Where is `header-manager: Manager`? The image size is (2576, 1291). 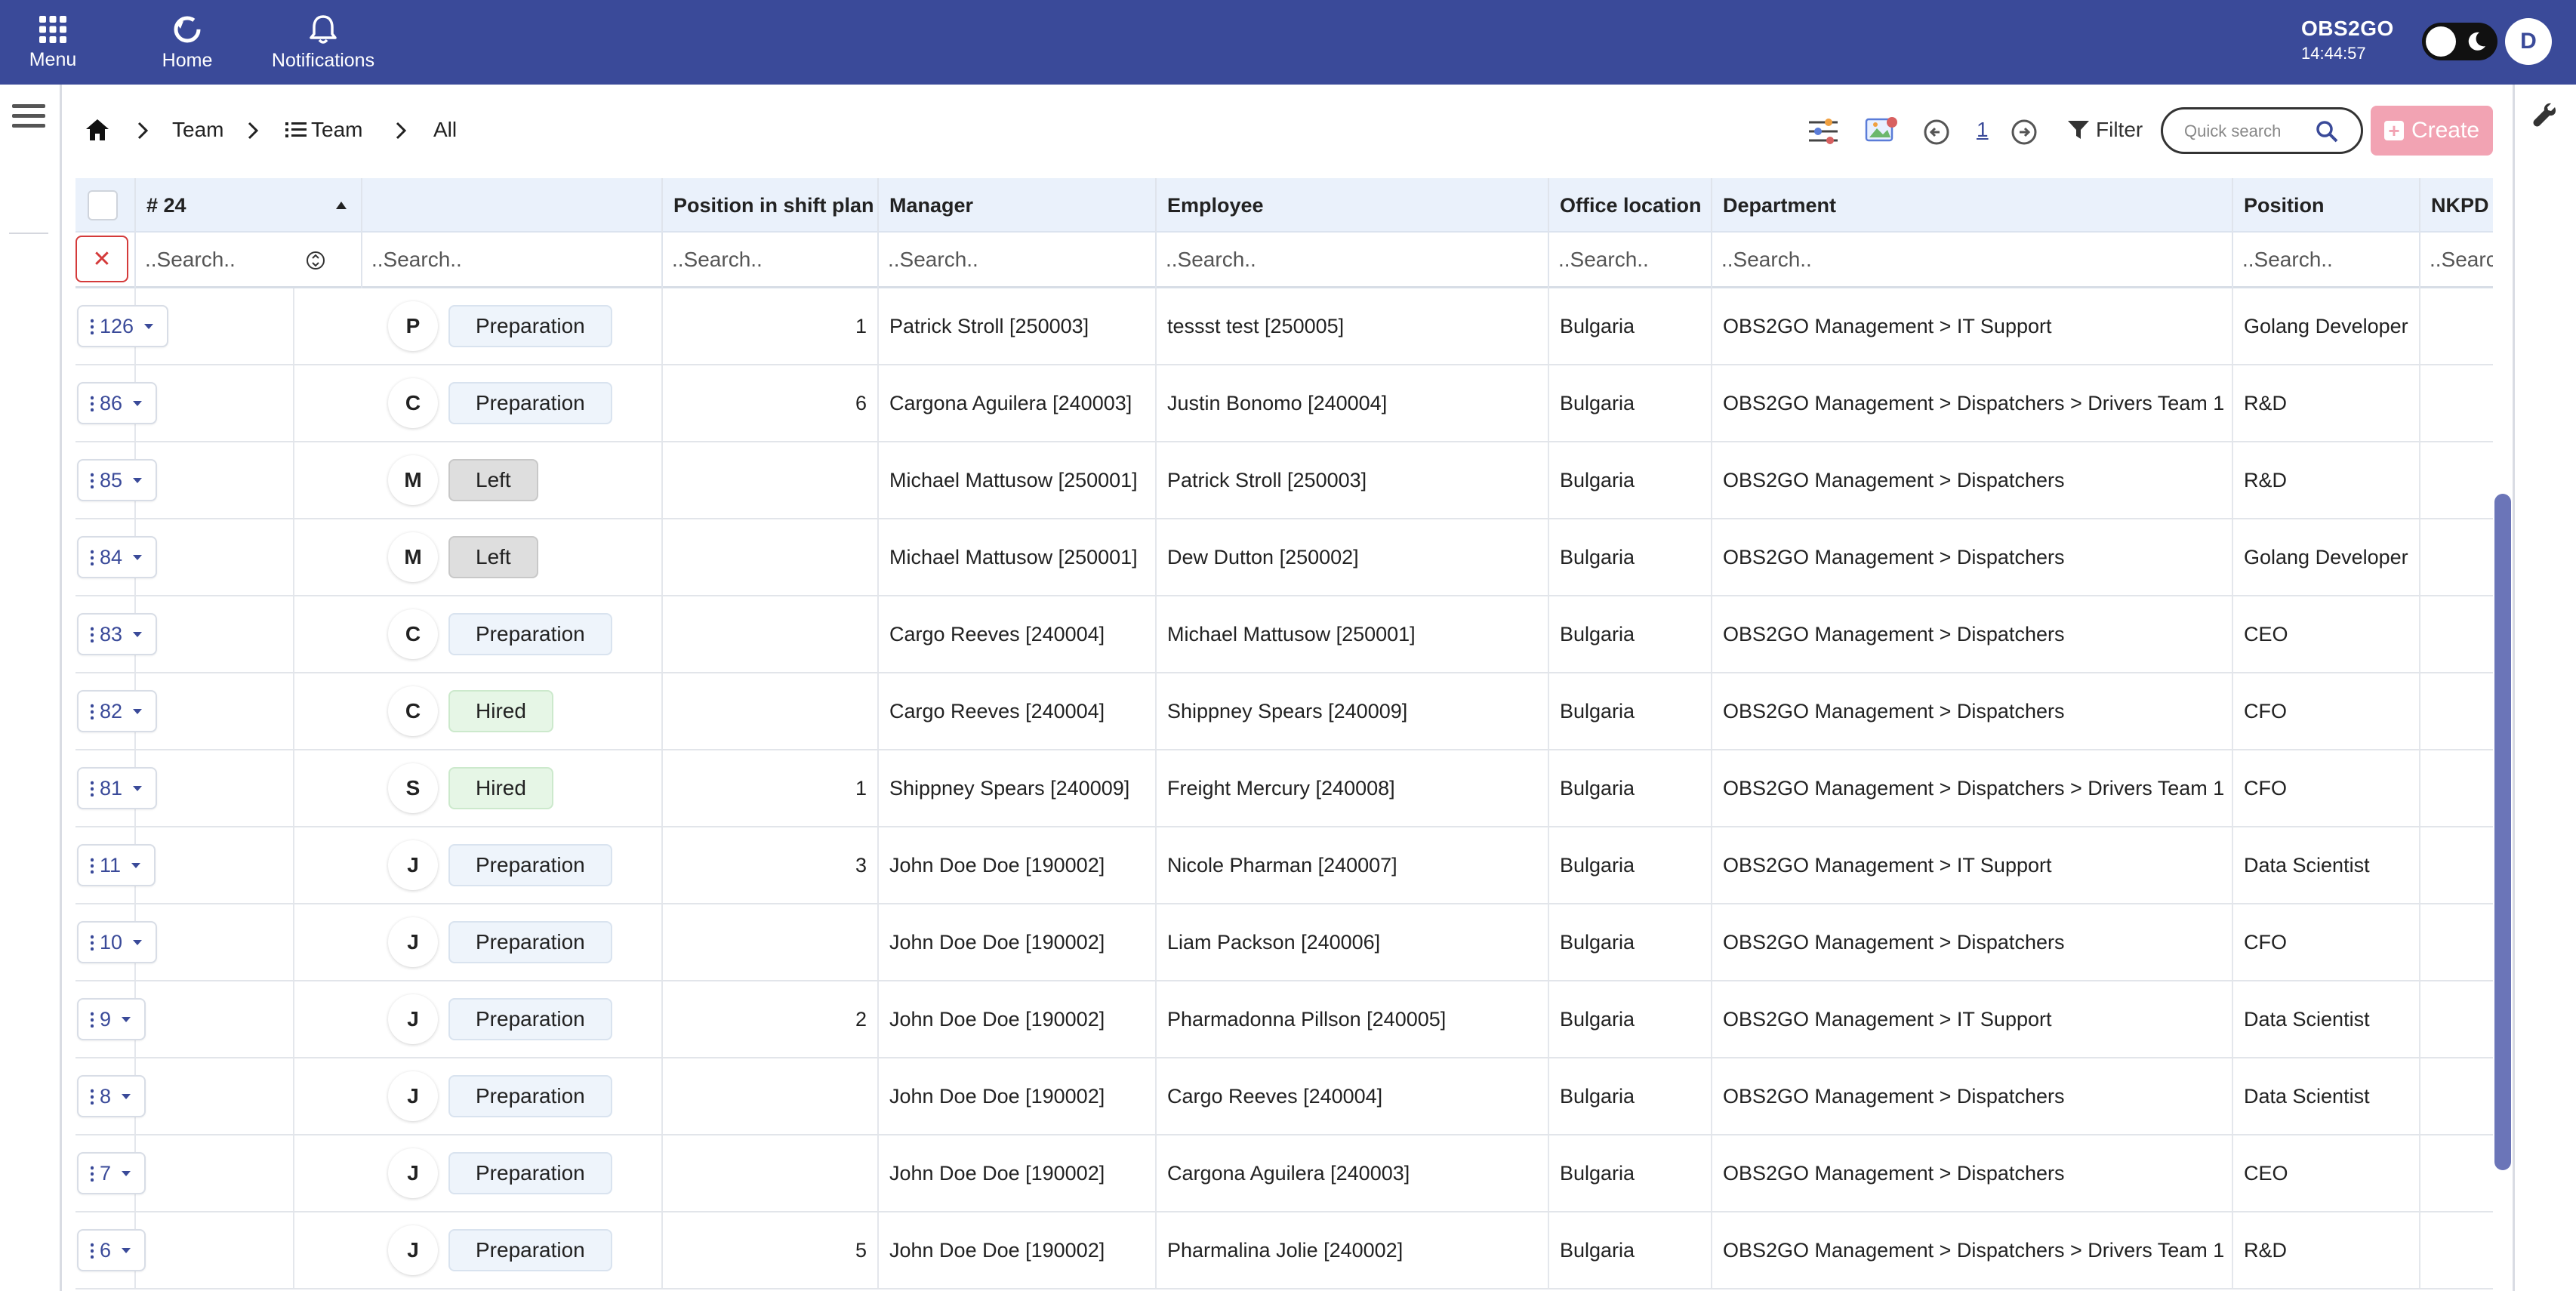 header-manager: Manager is located at coordinates (1018, 205).